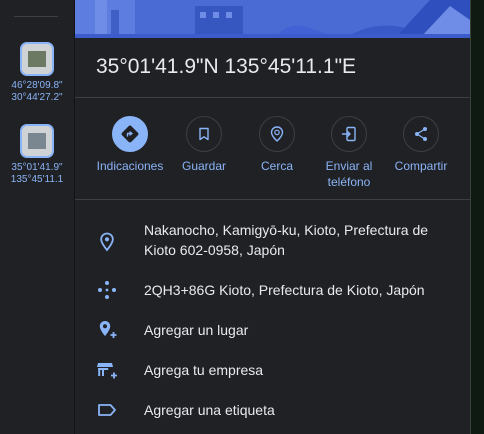  I want to click on save-button: Guardar, so click(204, 145).